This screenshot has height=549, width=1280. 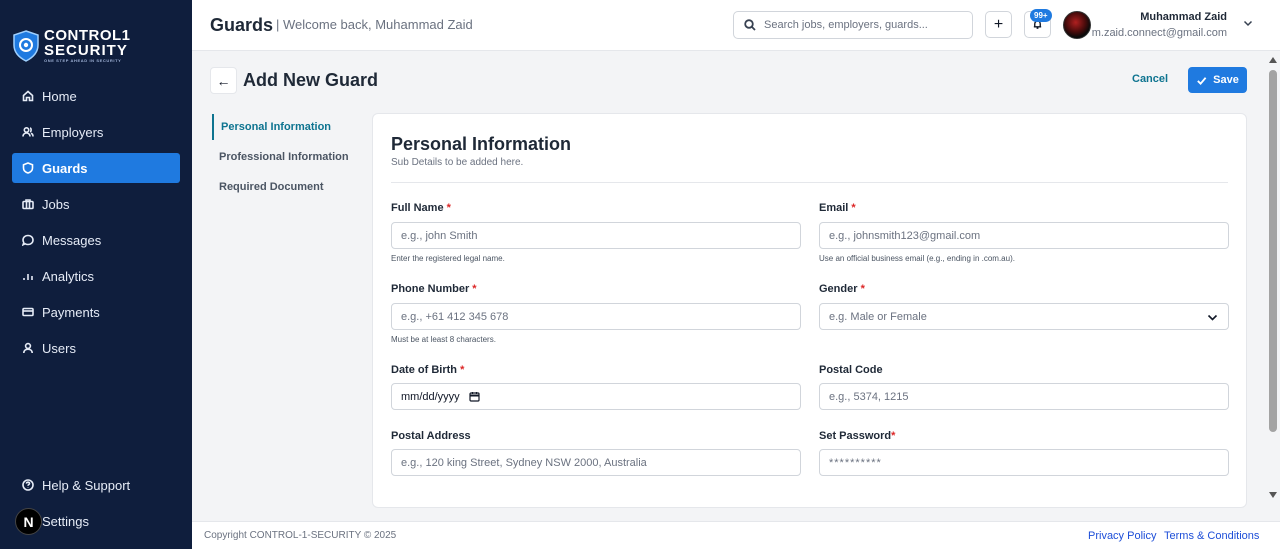 I want to click on sidebar-item-label: Home, so click(x=59, y=96).